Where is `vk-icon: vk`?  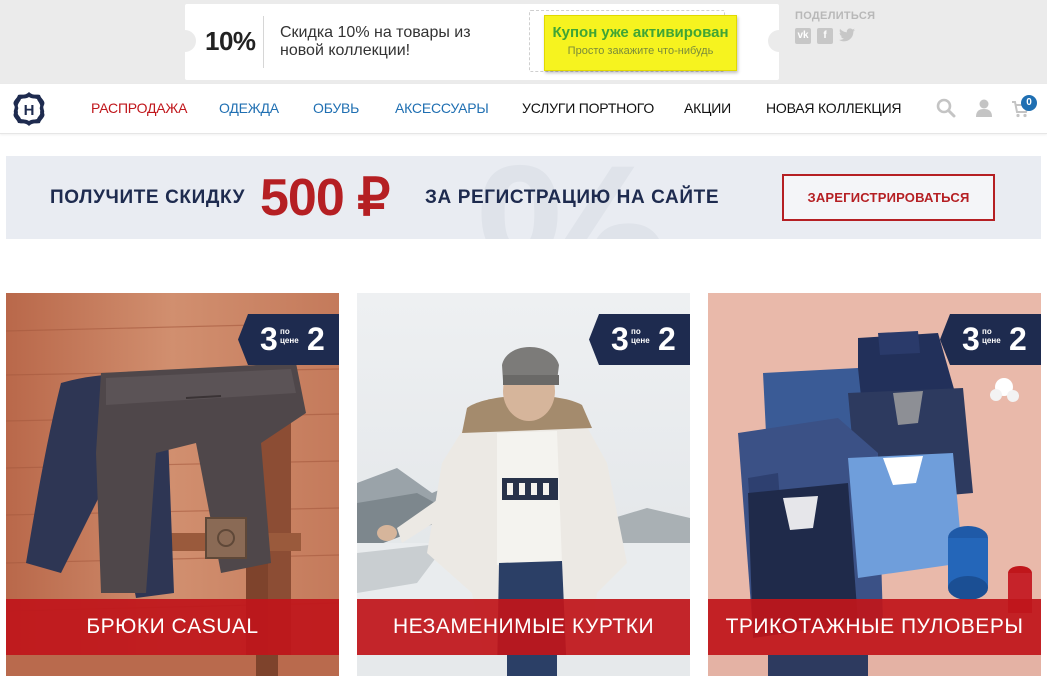
vk-icon: vk is located at coordinates (803, 36).